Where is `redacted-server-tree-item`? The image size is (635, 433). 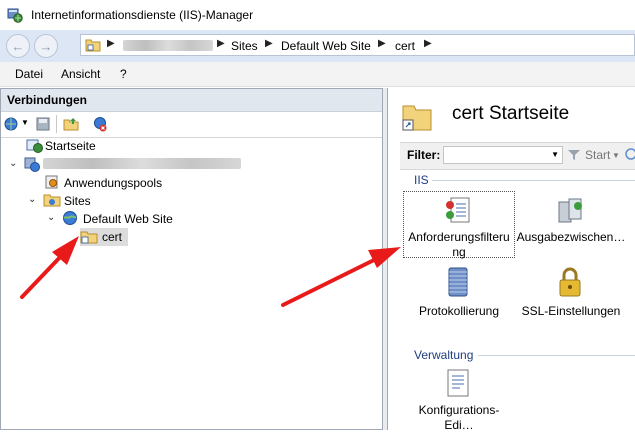
redacted-server-tree-item is located at coordinates (142, 163).